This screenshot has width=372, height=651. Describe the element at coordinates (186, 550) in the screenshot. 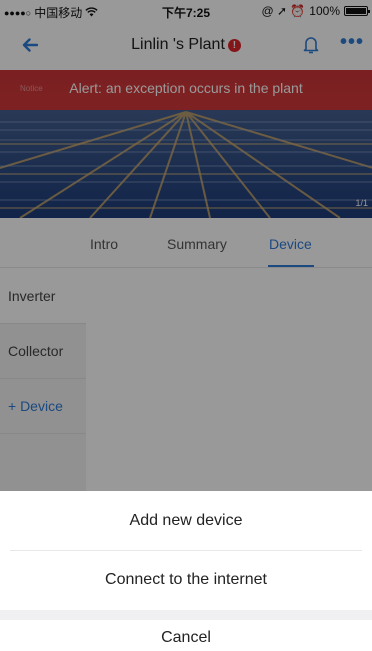

I see `sheet-divider` at that location.